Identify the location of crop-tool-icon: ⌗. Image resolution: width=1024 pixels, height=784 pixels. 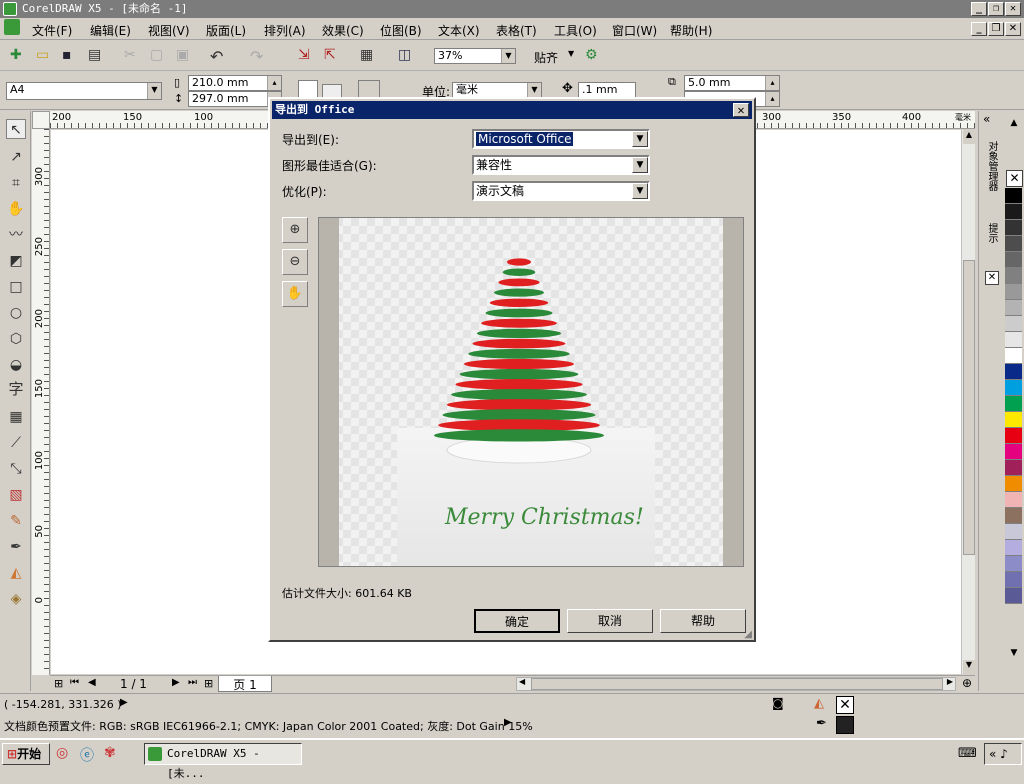
(16, 183).